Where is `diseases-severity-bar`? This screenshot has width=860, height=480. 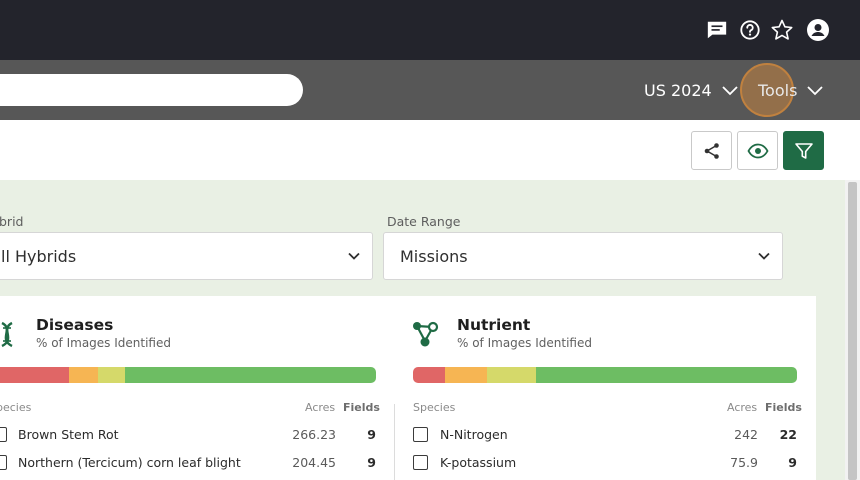
diseases-severity-bar is located at coordinates (188, 375).